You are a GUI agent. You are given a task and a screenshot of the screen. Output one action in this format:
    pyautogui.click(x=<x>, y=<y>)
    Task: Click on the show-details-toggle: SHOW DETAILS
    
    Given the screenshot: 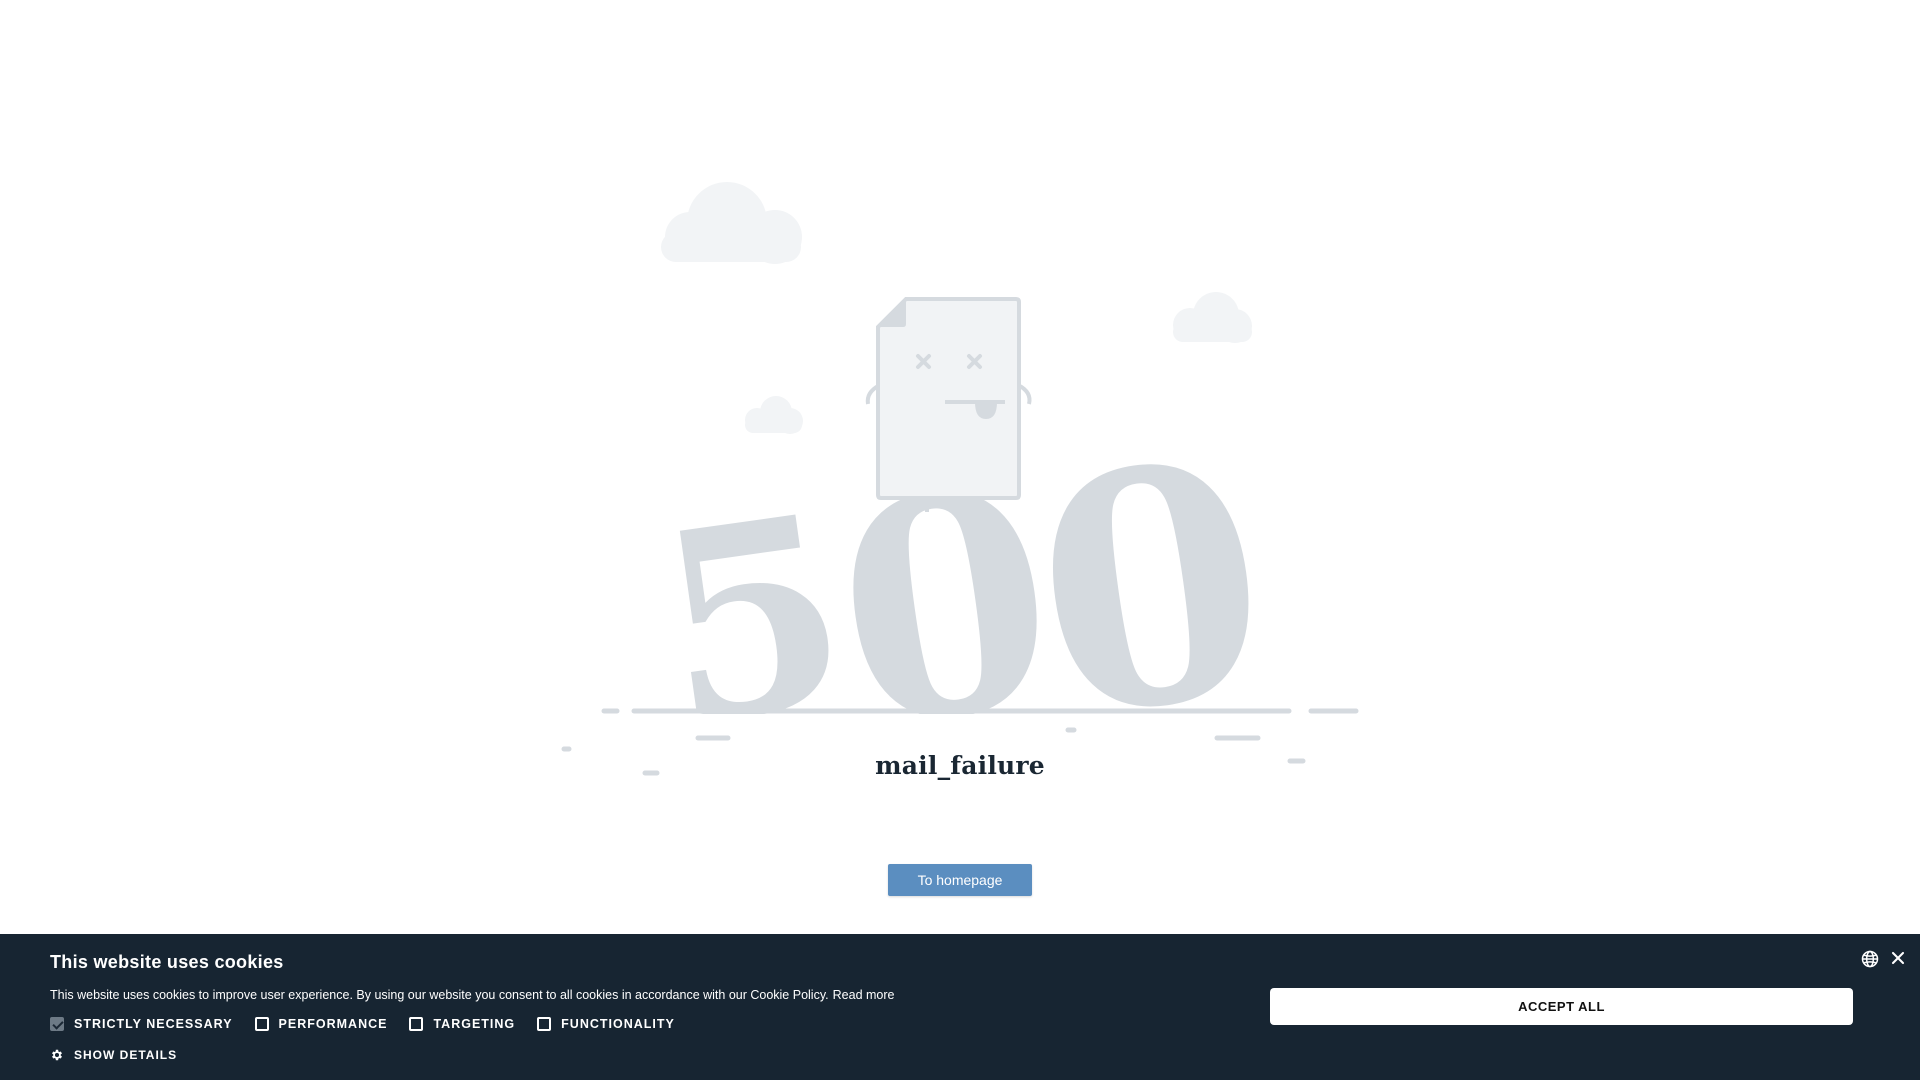 What is the action you would take?
    pyautogui.click(x=113, y=1055)
    